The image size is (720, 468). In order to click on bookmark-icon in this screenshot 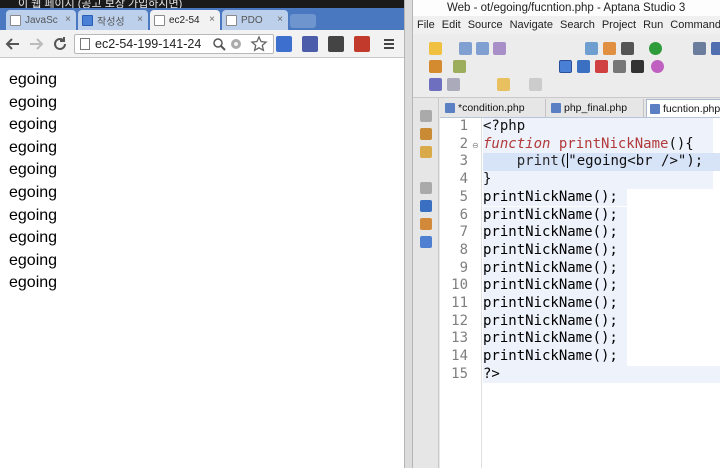, I will do `click(426, 242)`.